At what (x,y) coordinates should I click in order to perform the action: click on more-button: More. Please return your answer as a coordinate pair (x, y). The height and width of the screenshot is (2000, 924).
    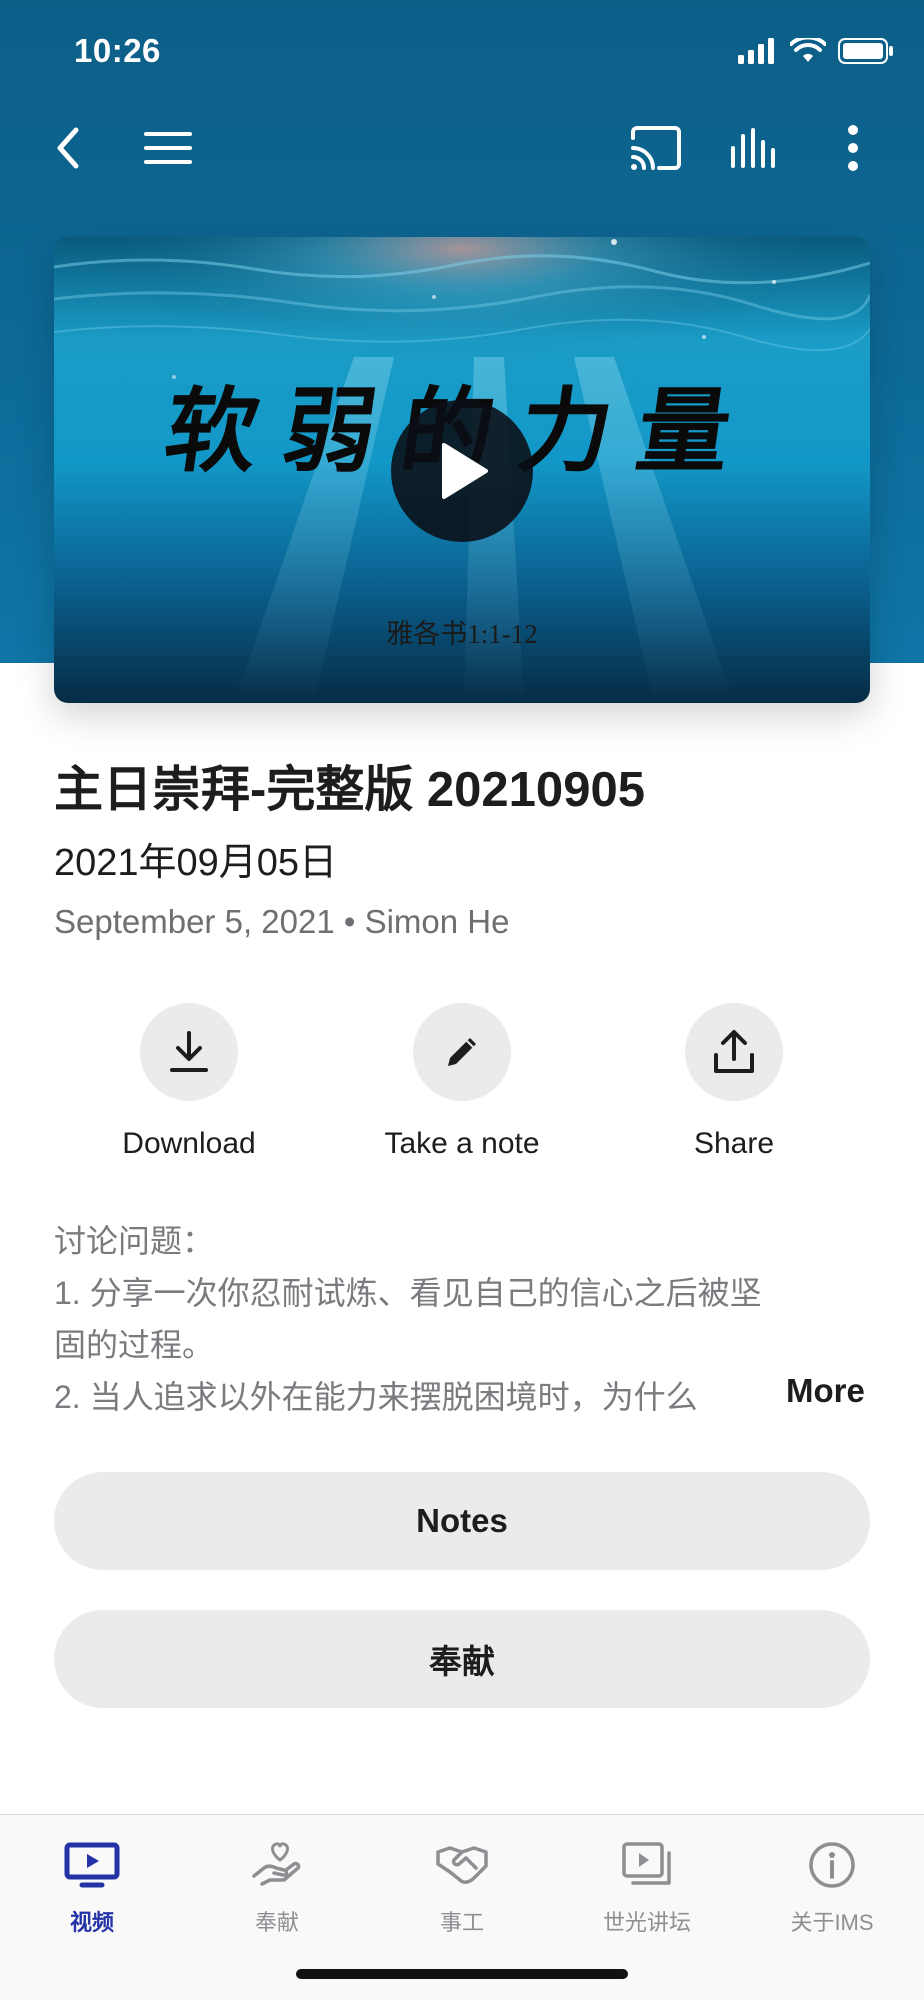
    Looking at the image, I should click on (825, 1391).